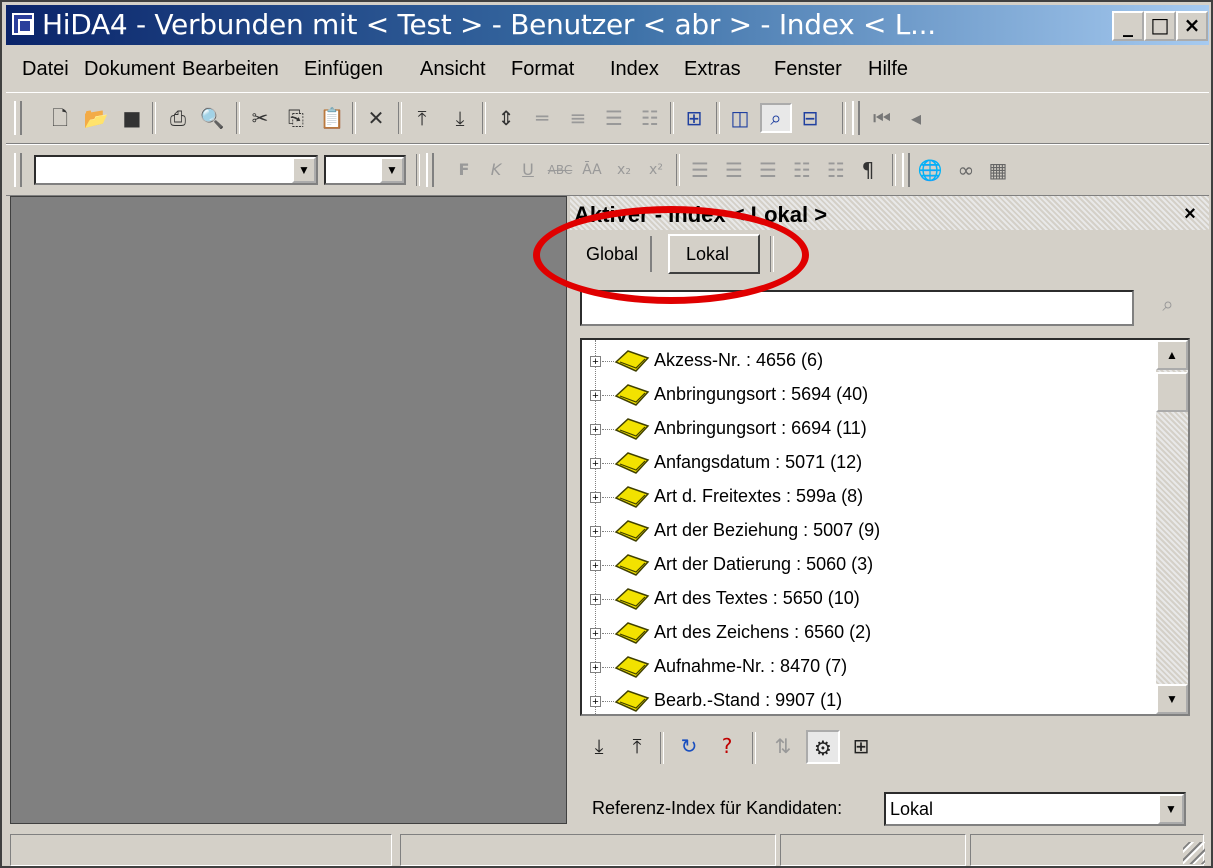 This screenshot has height=868, width=1213. Describe the element at coordinates (132, 118) in the screenshot. I see `save-icon: ■` at that location.